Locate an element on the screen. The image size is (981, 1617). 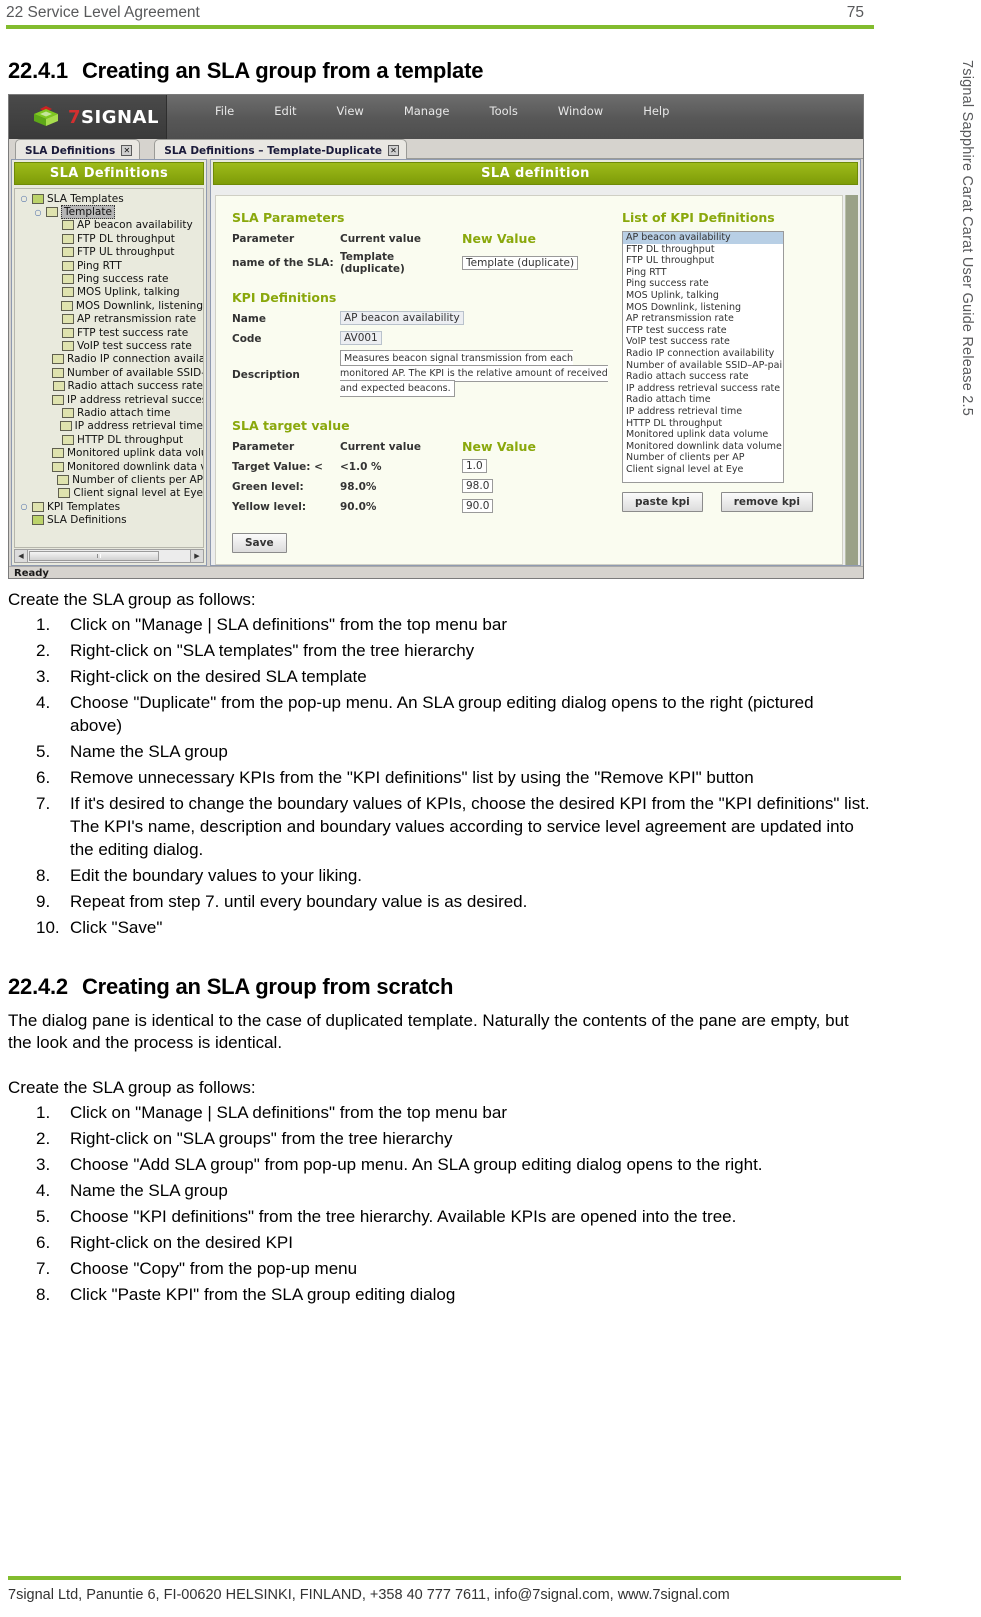
tree-node: VoIP test success rate is located at coordinates (110, 345).